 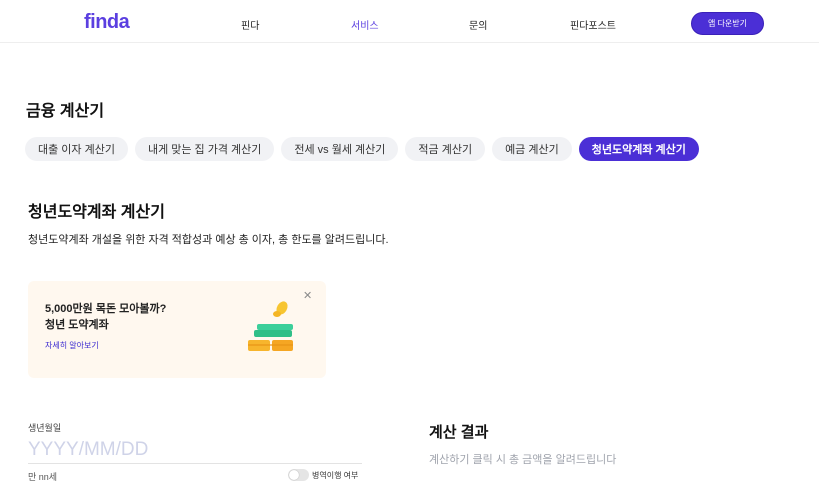 I want to click on result-title: 계산 결과, so click(x=459, y=432).